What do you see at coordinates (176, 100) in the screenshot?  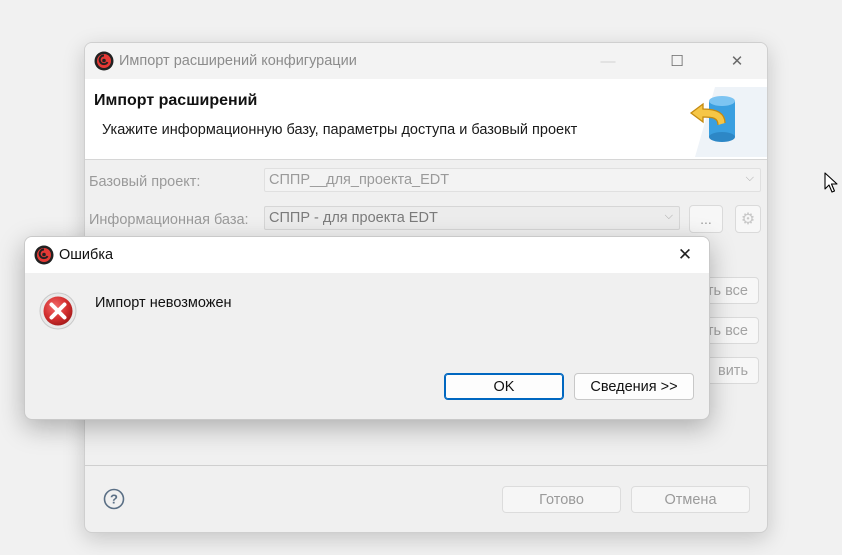 I see `wizard-title: Импорт расширений` at bounding box center [176, 100].